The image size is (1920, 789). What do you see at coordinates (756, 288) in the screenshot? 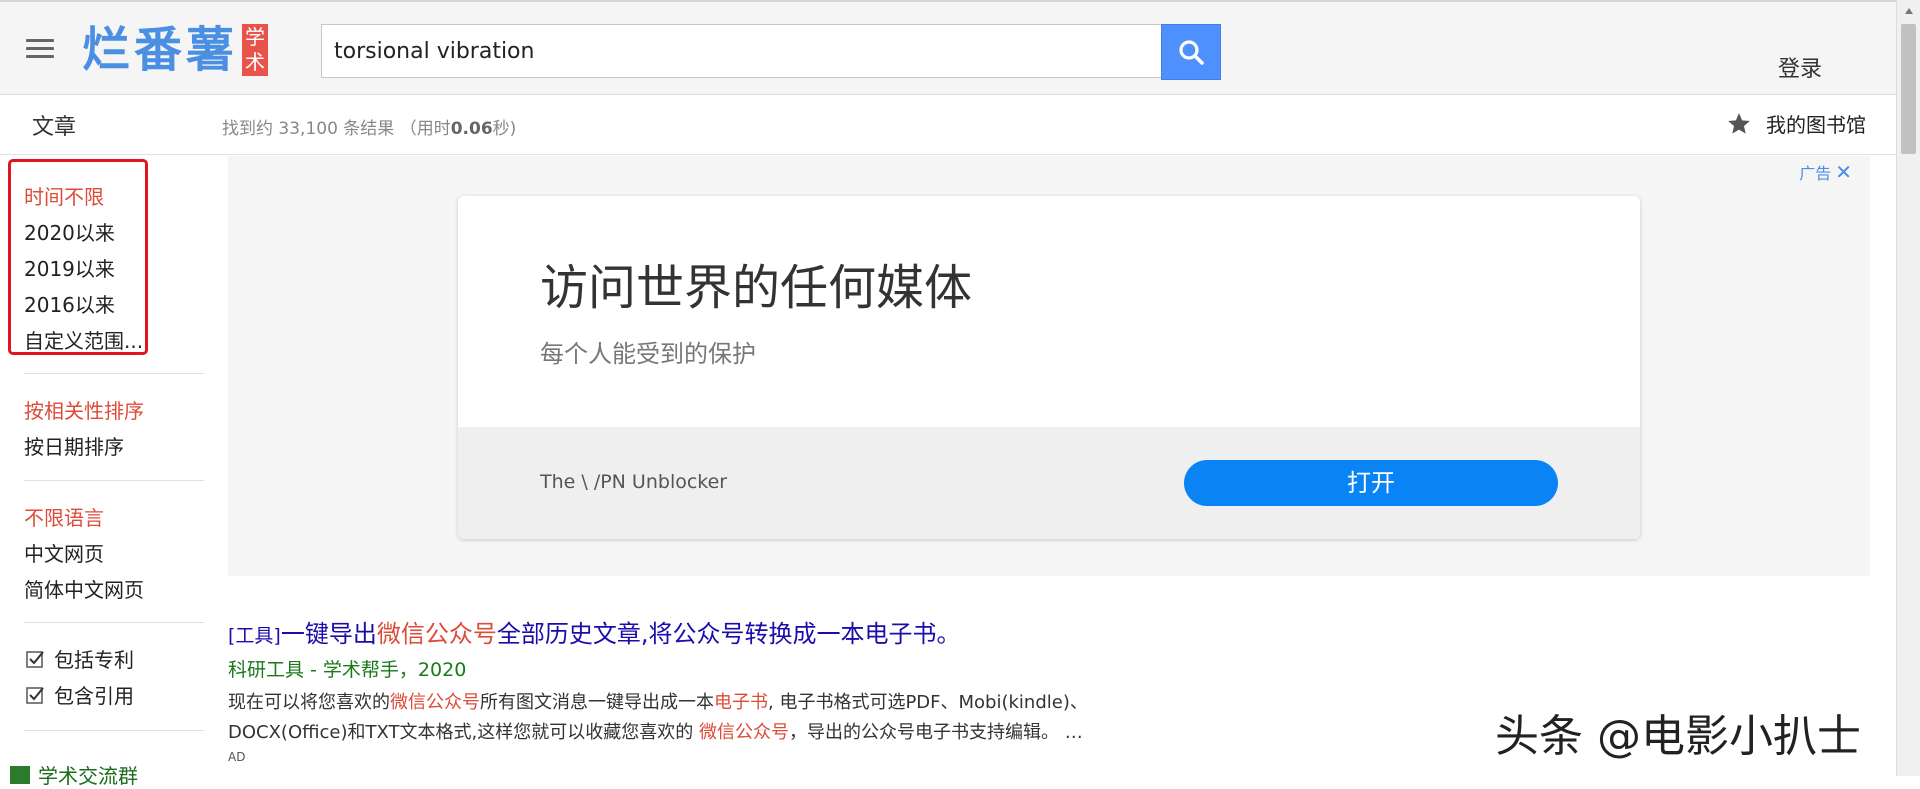
I see `ad-headline: 访问世界的任何媒体` at bounding box center [756, 288].